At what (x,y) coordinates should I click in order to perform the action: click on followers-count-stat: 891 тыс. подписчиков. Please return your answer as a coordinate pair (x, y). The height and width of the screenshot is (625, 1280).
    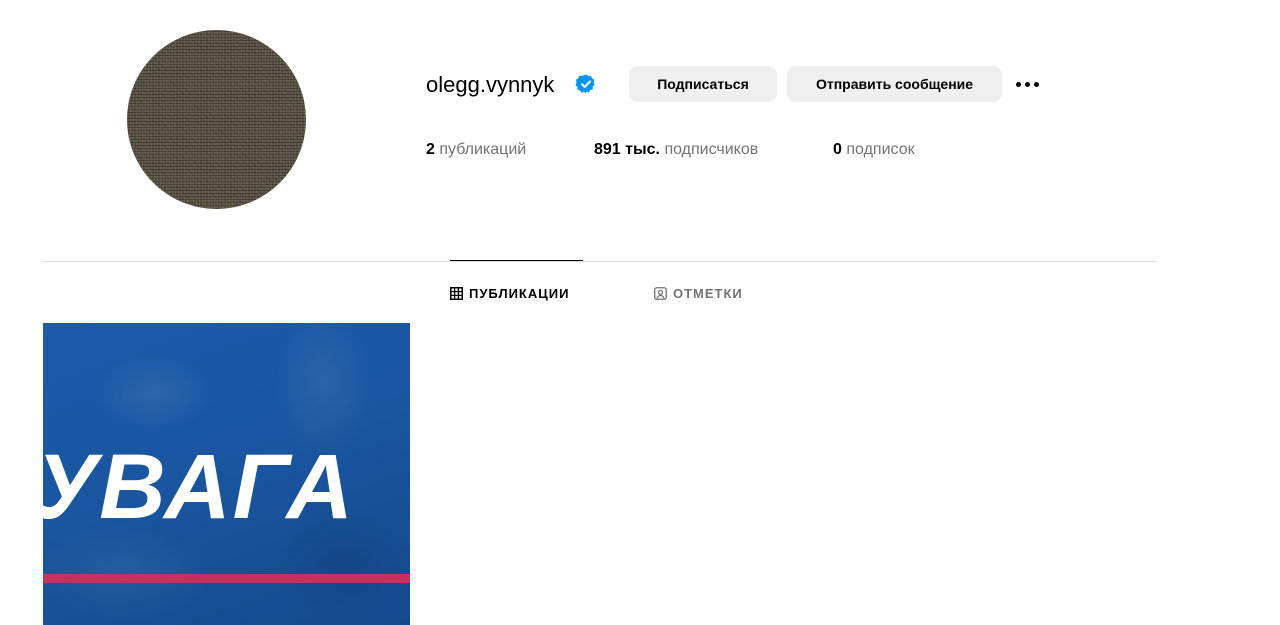
    Looking at the image, I should click on (676, 150).